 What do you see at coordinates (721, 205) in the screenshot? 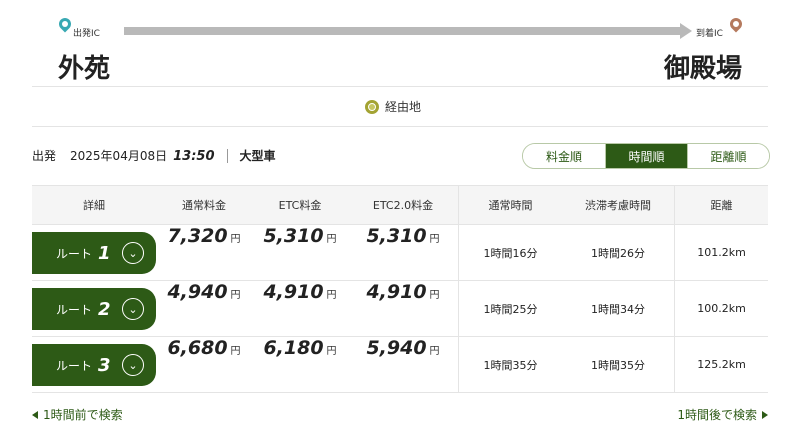
I see `header-distance: 距離` at bounding box center [721, 205].